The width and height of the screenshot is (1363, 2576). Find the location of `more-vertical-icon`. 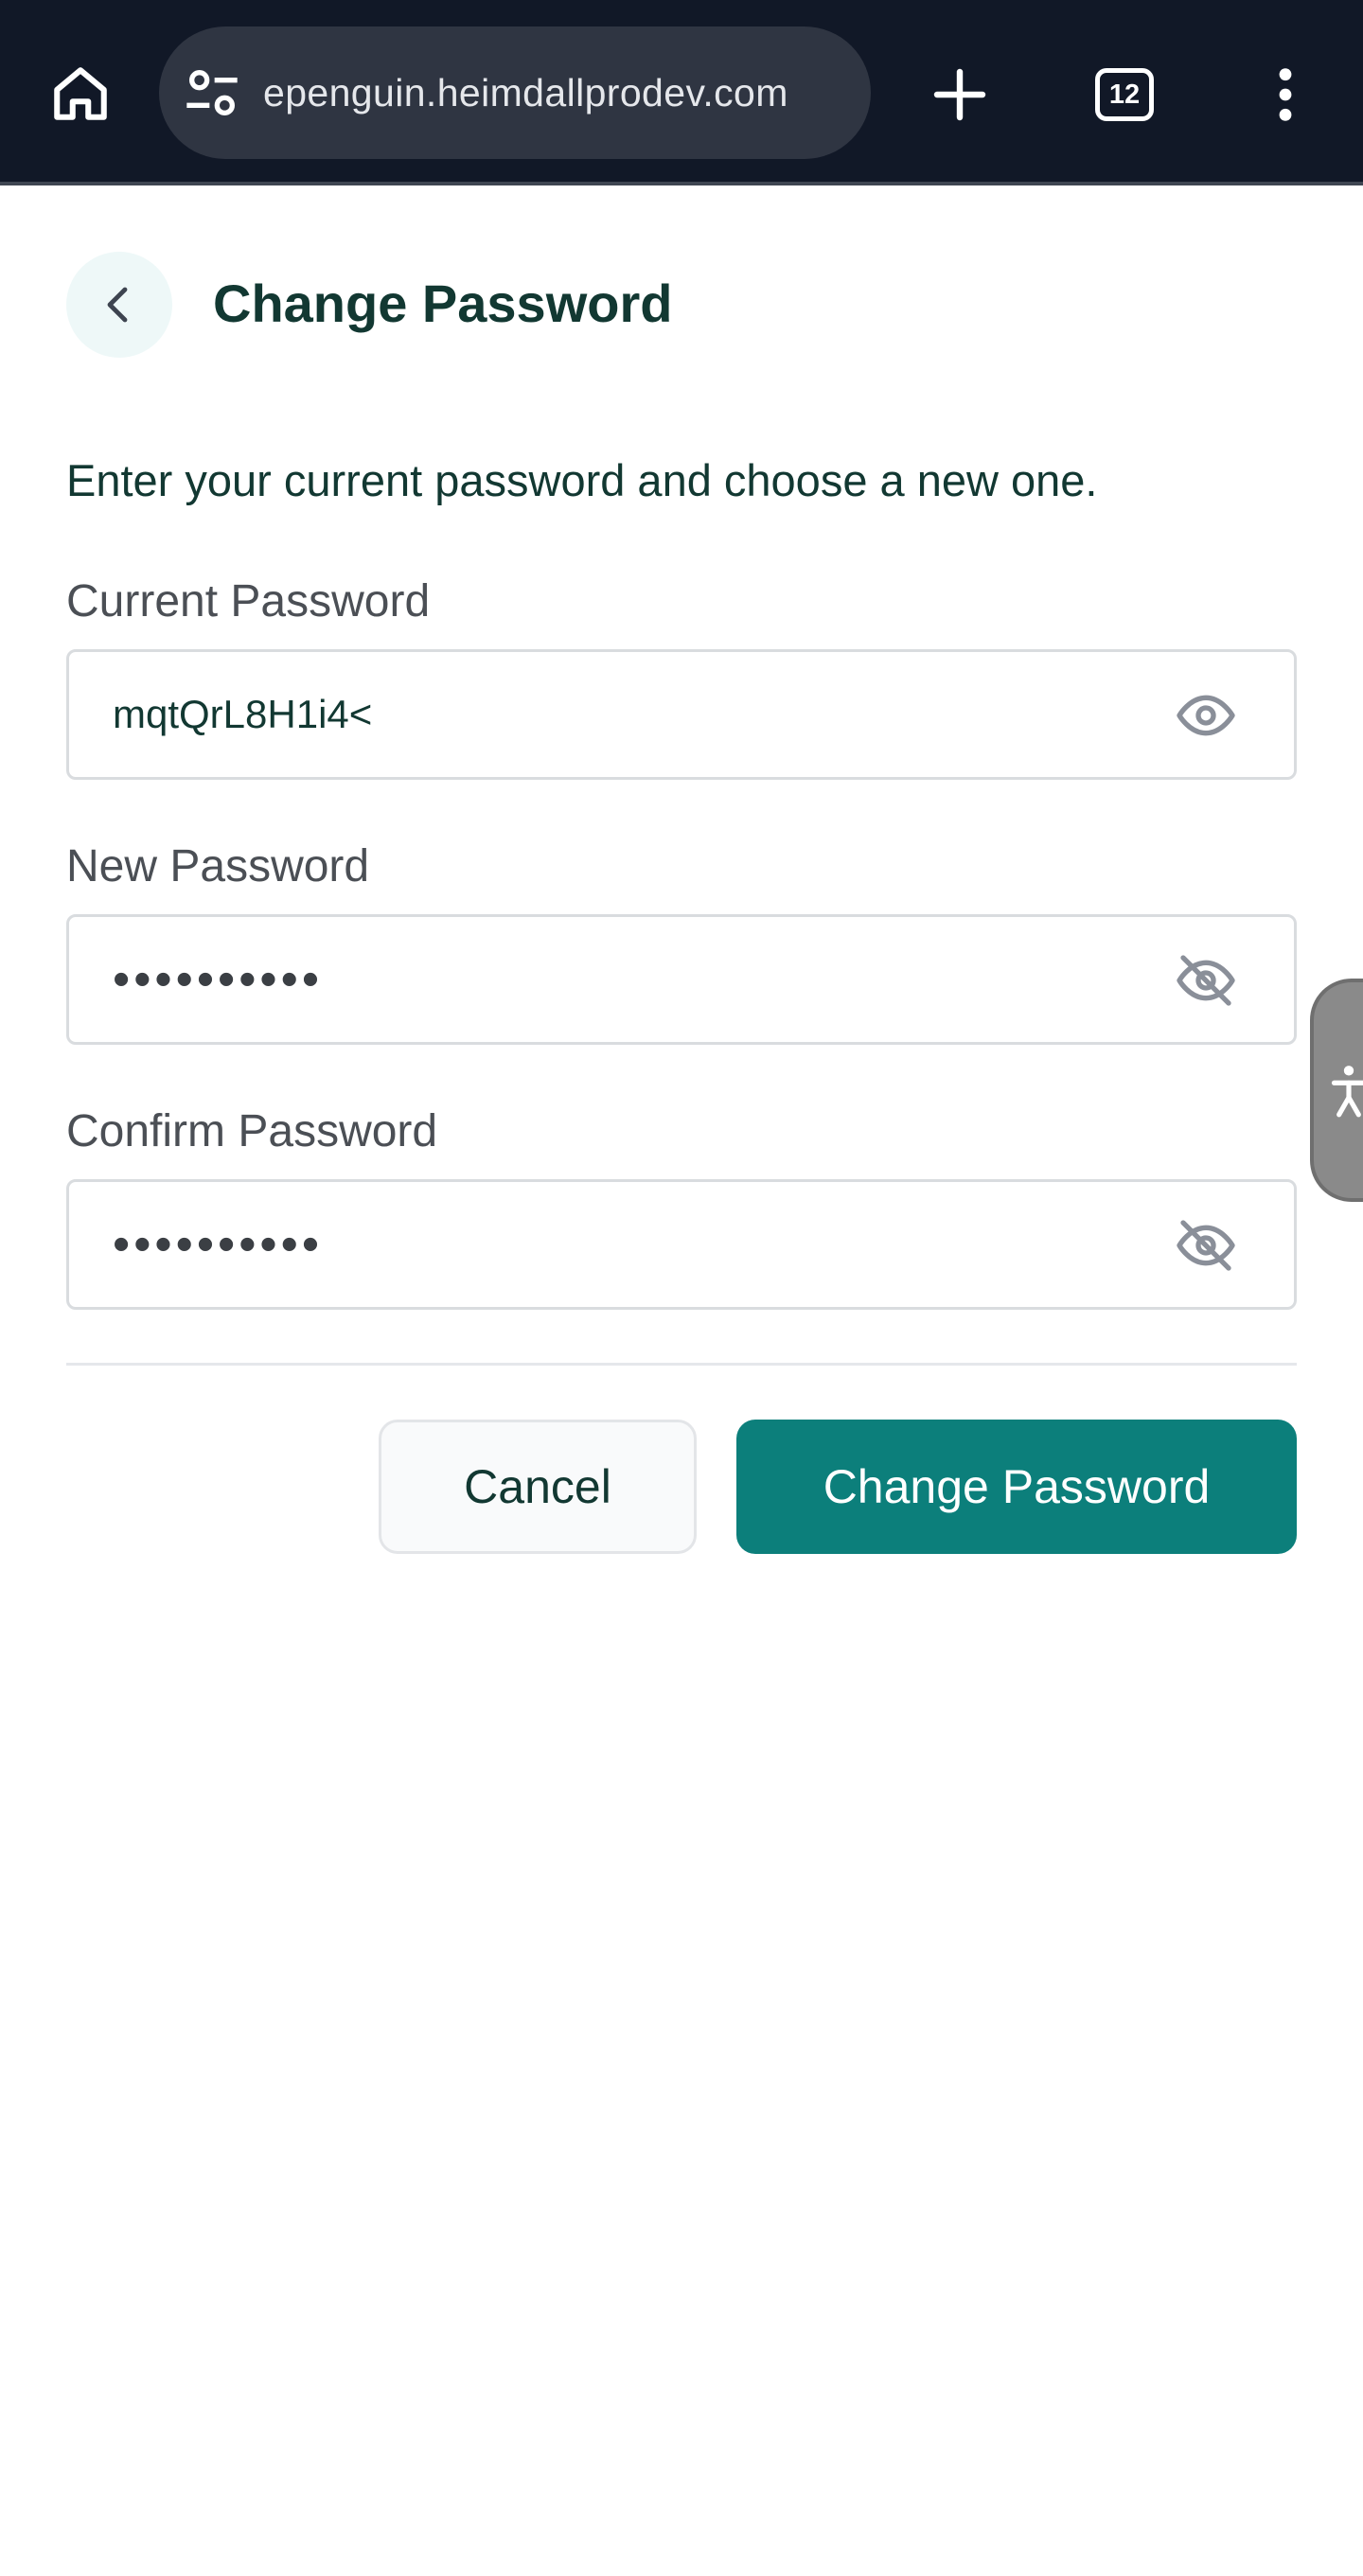

more-vertical-icon is located at coordinates (1285, 94).